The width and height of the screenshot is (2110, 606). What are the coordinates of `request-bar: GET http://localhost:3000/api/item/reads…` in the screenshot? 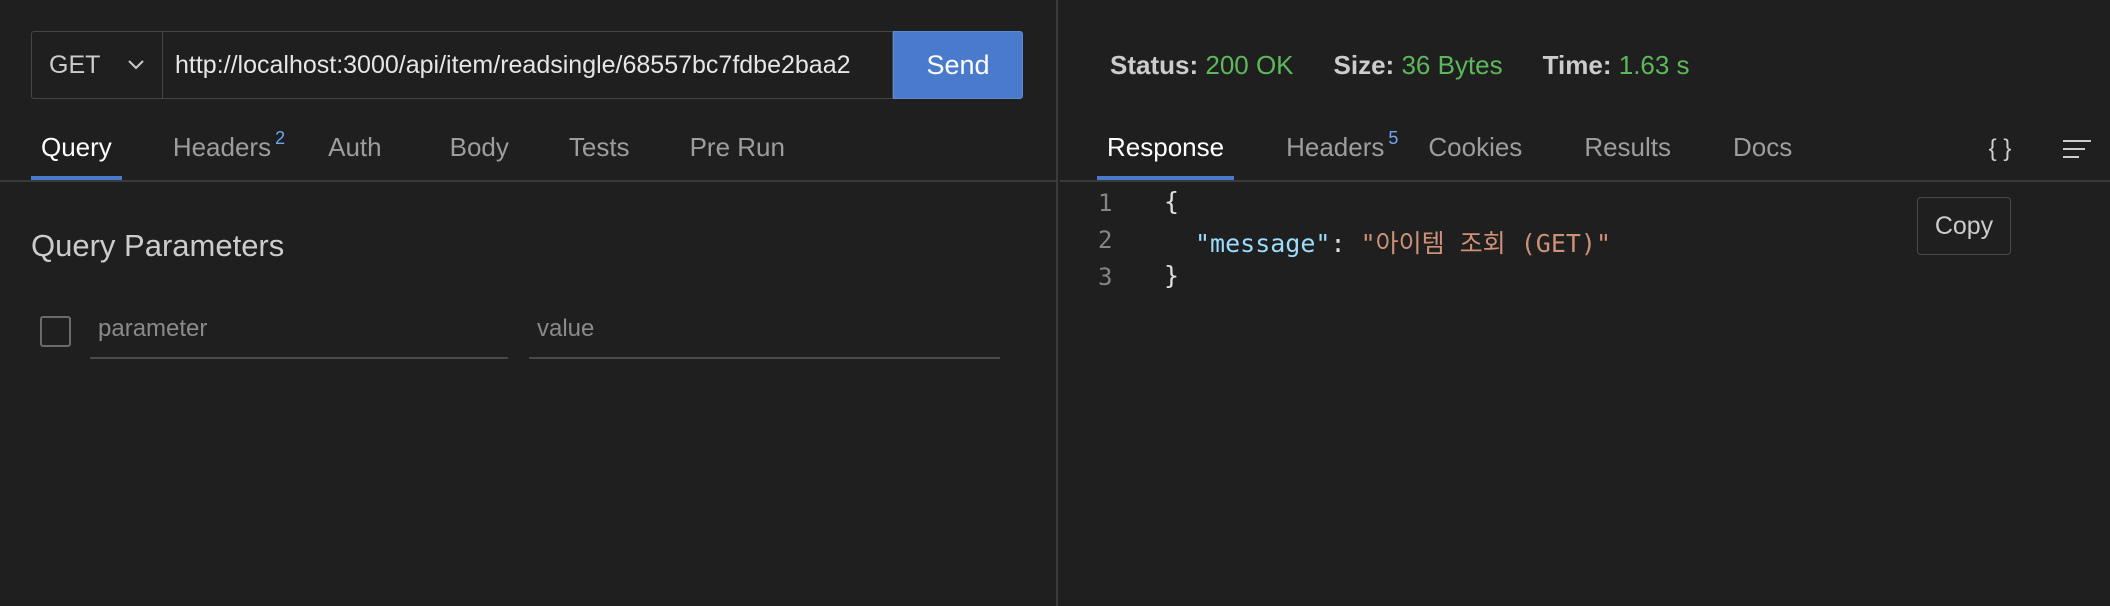 It's located at (527, 65).